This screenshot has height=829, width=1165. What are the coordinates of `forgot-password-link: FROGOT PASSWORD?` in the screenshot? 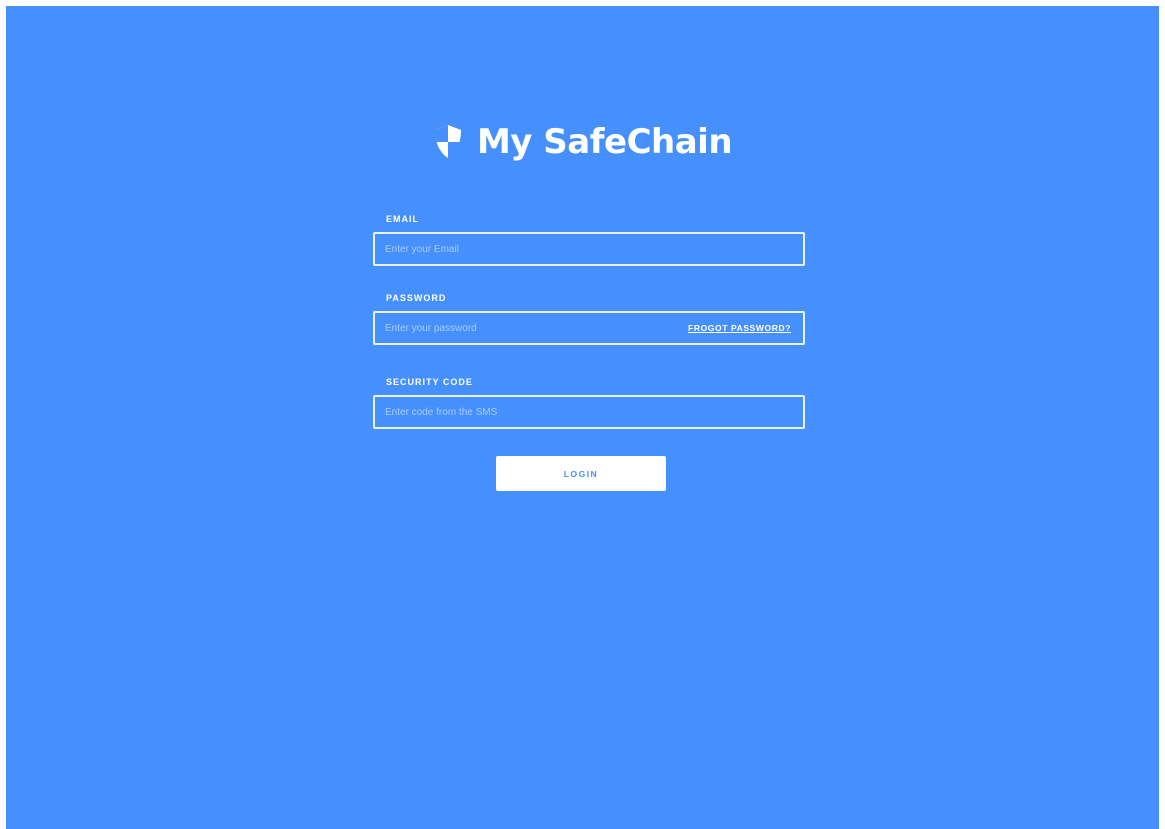 It's located at (739, 328).